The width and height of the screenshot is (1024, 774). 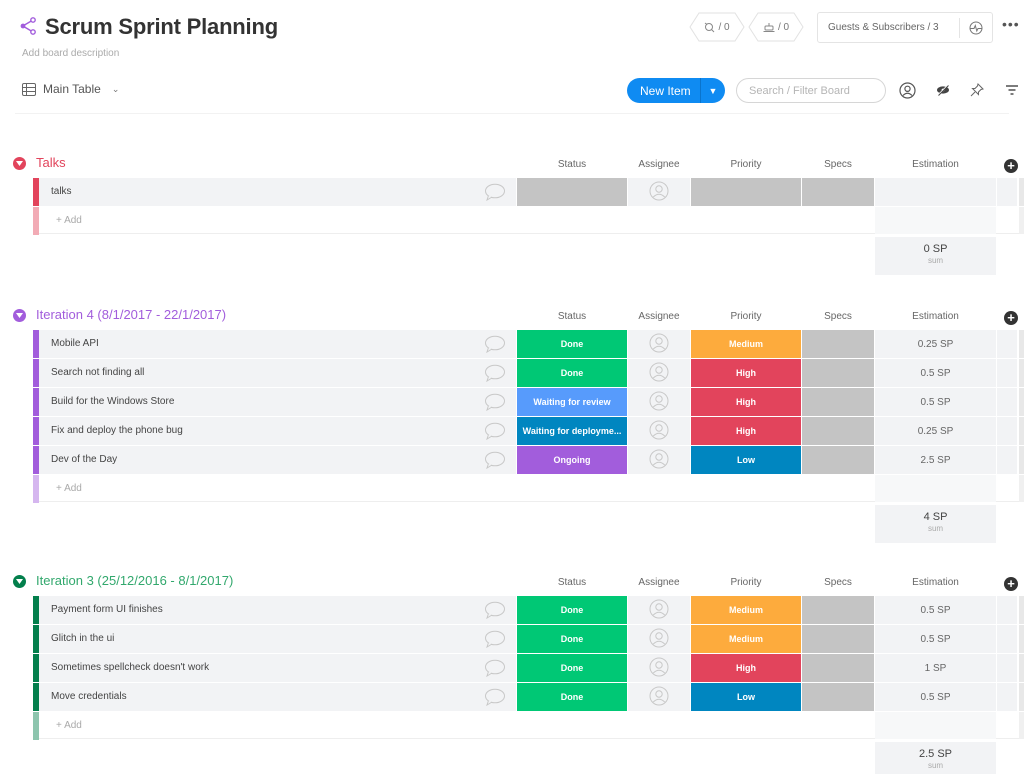 What do you see at coordinates (572, 402) in the screenshot?
I see `status-cell: Waiting for review` at bounding box center [572, 402].